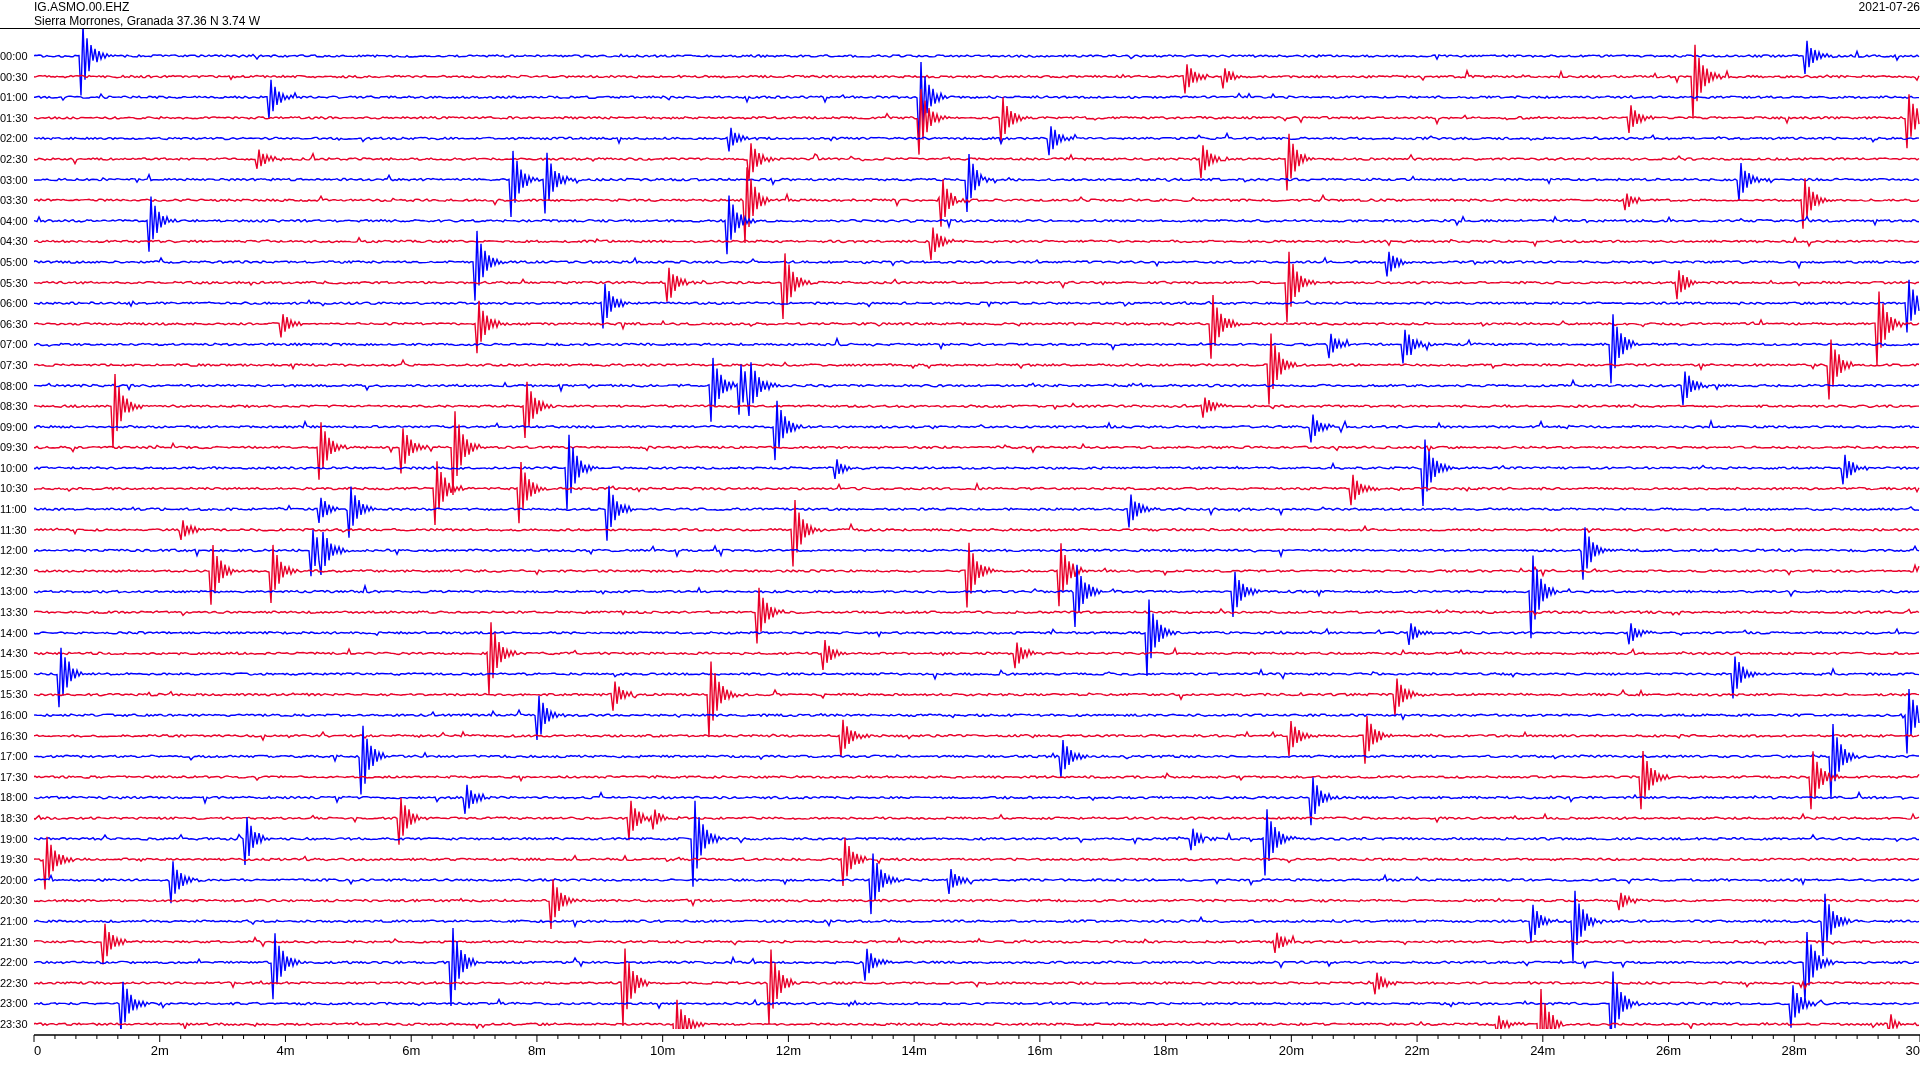 This screenshot has height=1080, width=1920. What do you see at coordinates (14, 592) in the screenshot?
I see `time-label: 13:00` at bounding box center [14, 592].